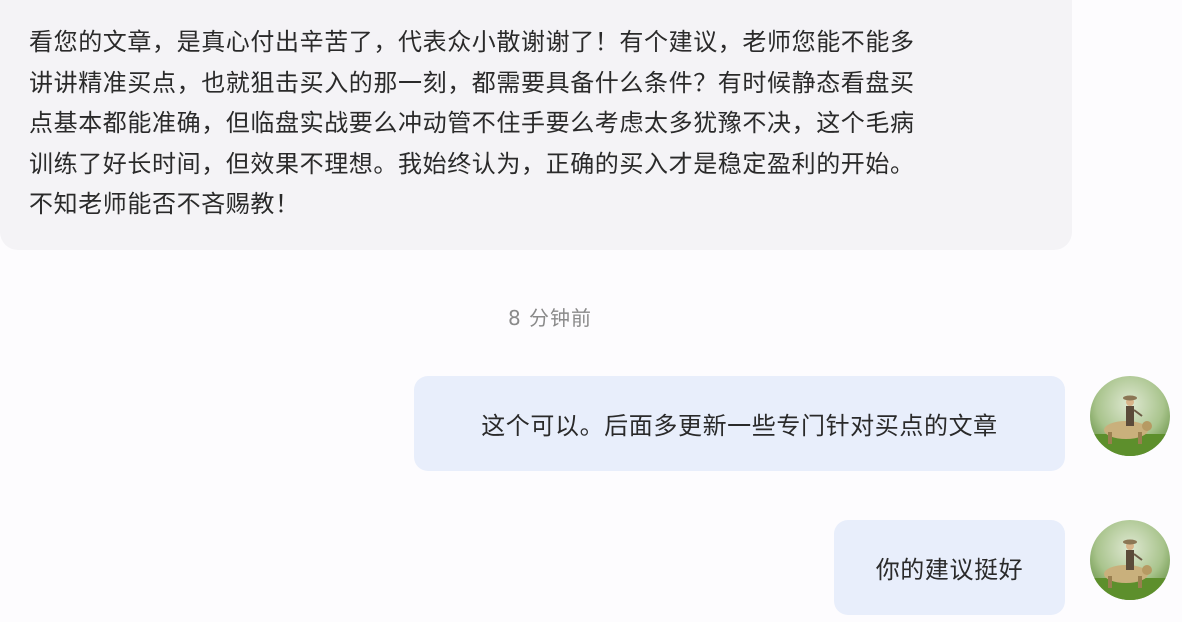 The image size is (1182, 622). I want to click on outgoing-message-bubble: 你的建议挺好, so click(949, 567).